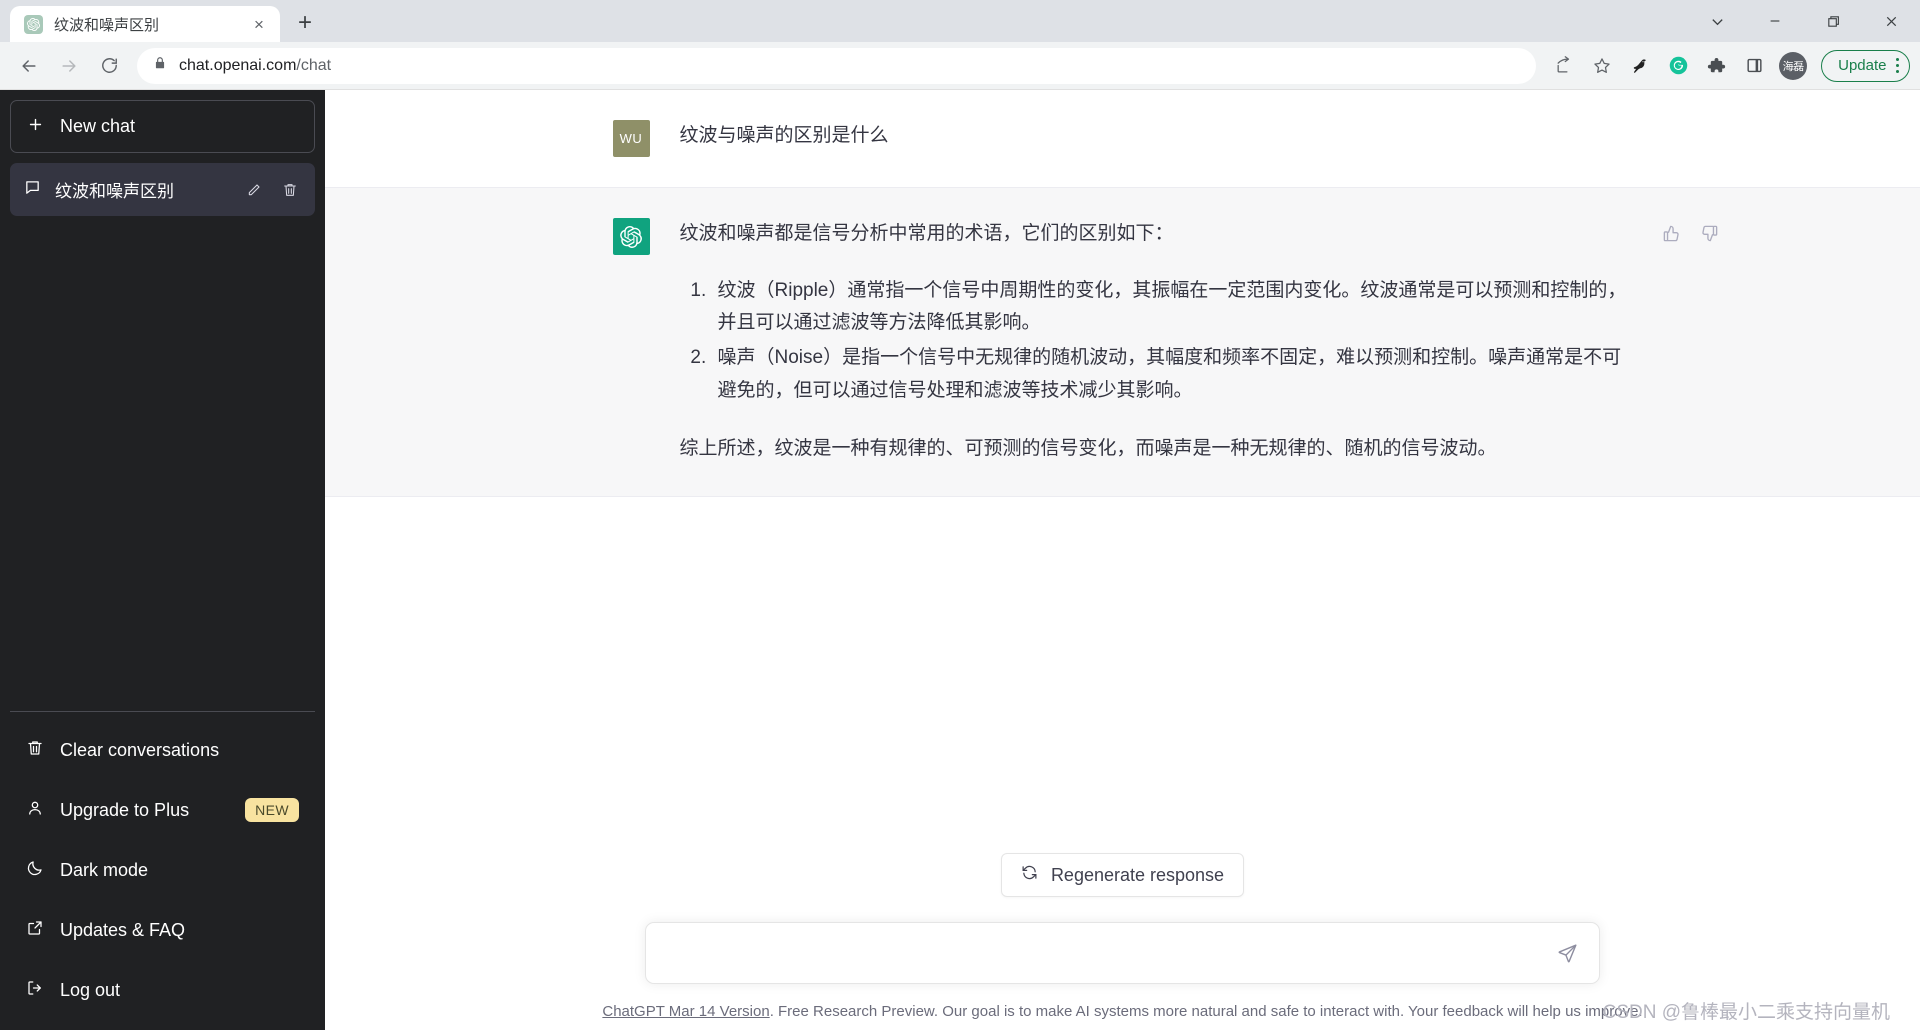  What do you see at coordinates (1678, 66) in the screenshot?
I see `grammarly-icon` at bounding box center [1678, 66].